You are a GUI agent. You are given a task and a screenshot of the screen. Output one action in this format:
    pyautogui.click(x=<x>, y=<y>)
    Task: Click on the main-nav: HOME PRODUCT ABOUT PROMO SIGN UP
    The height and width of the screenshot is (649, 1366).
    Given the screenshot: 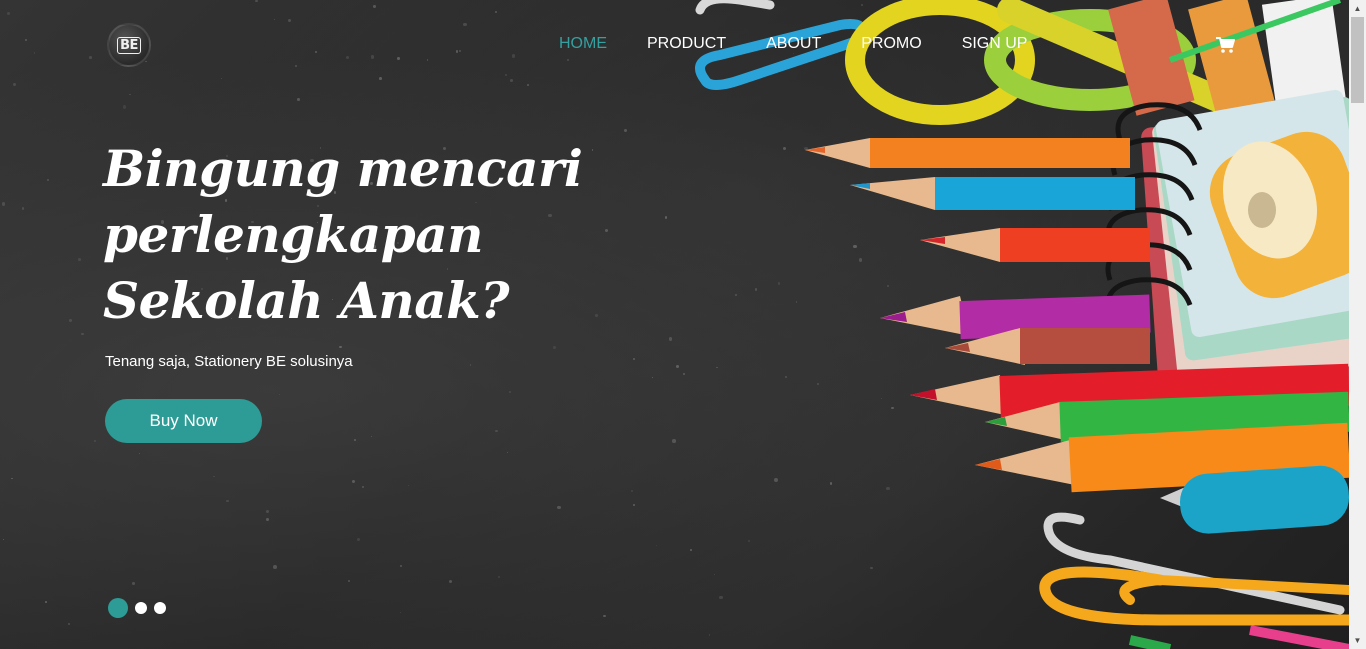 What is the action you would take?
    pyautogui.click(x=813, y=44)
    